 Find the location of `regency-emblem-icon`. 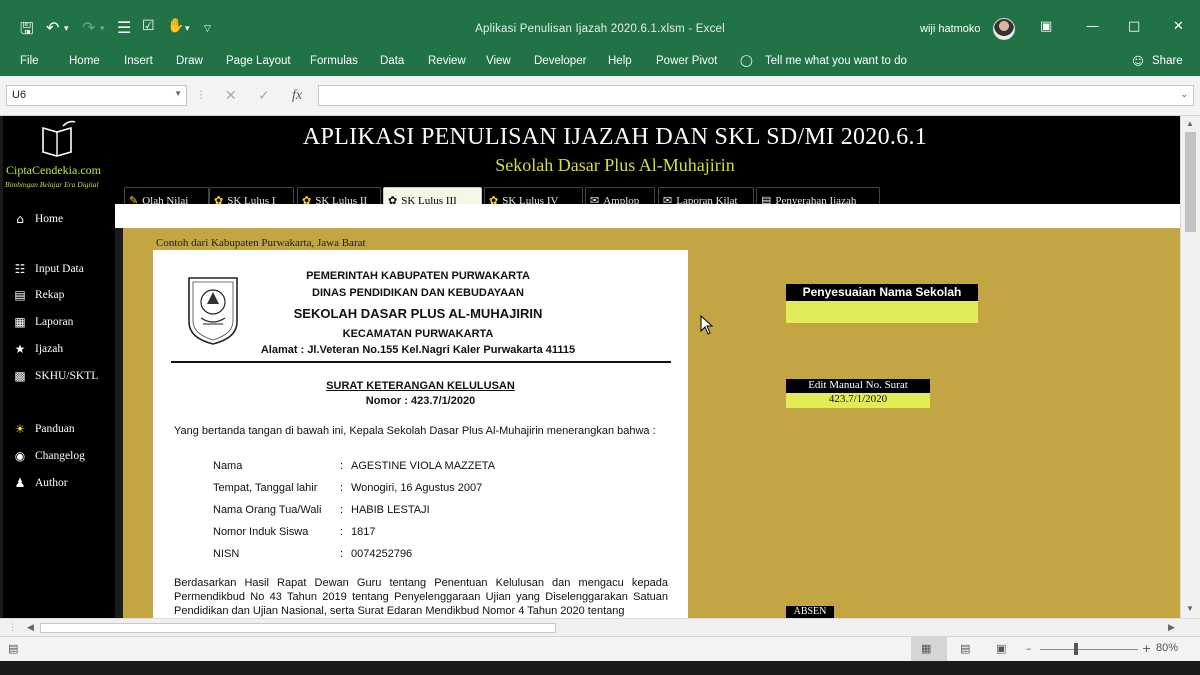

regency-emblem-icon is located at coordinates (213, 311).